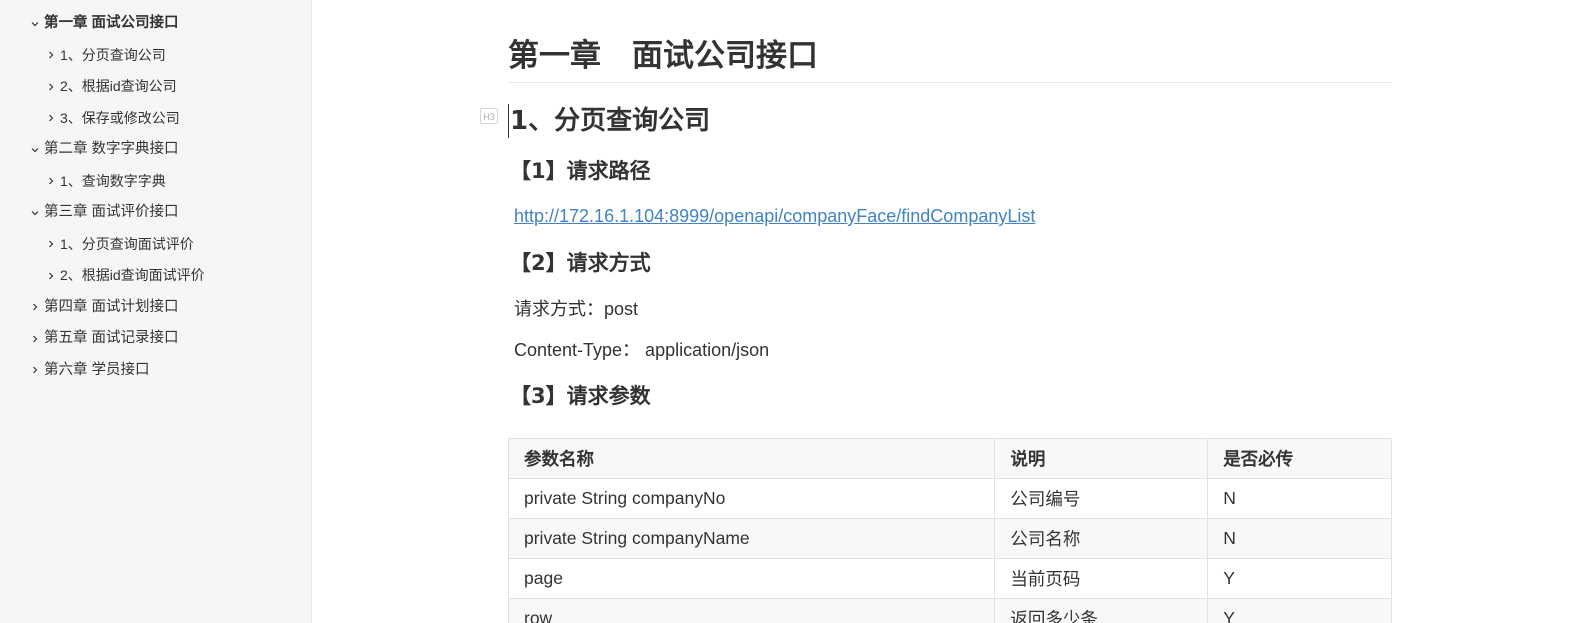 The width and height of the screenshot is (1590, 623). Describe the element at coordinates (1299, 458) in the screenshot. I see `table-header-cell: 是否必传` at that location.